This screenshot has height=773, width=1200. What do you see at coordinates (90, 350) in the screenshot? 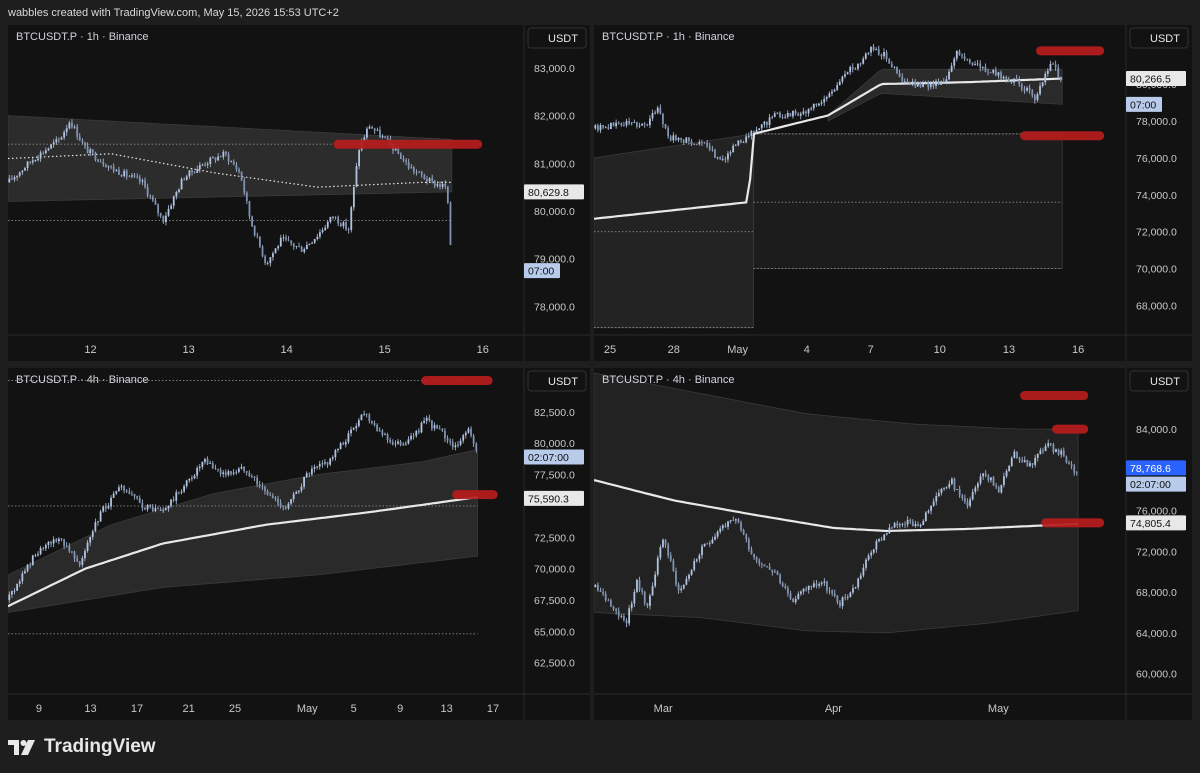
I see `x-tick-label: 12` at bounding box center [90, 350].